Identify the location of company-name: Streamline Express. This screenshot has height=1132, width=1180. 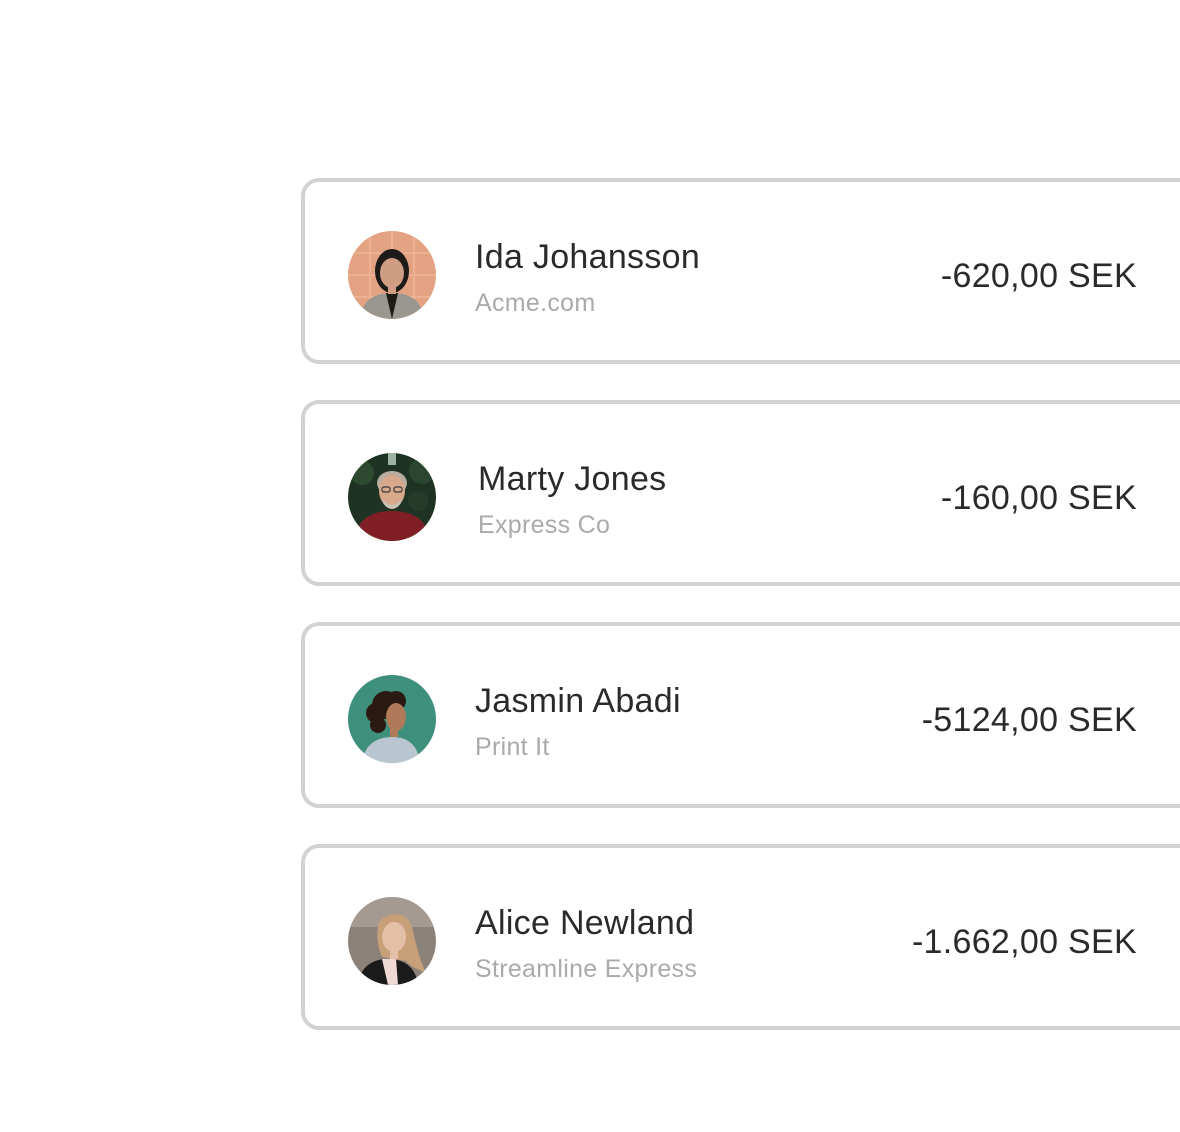
(586, 969).